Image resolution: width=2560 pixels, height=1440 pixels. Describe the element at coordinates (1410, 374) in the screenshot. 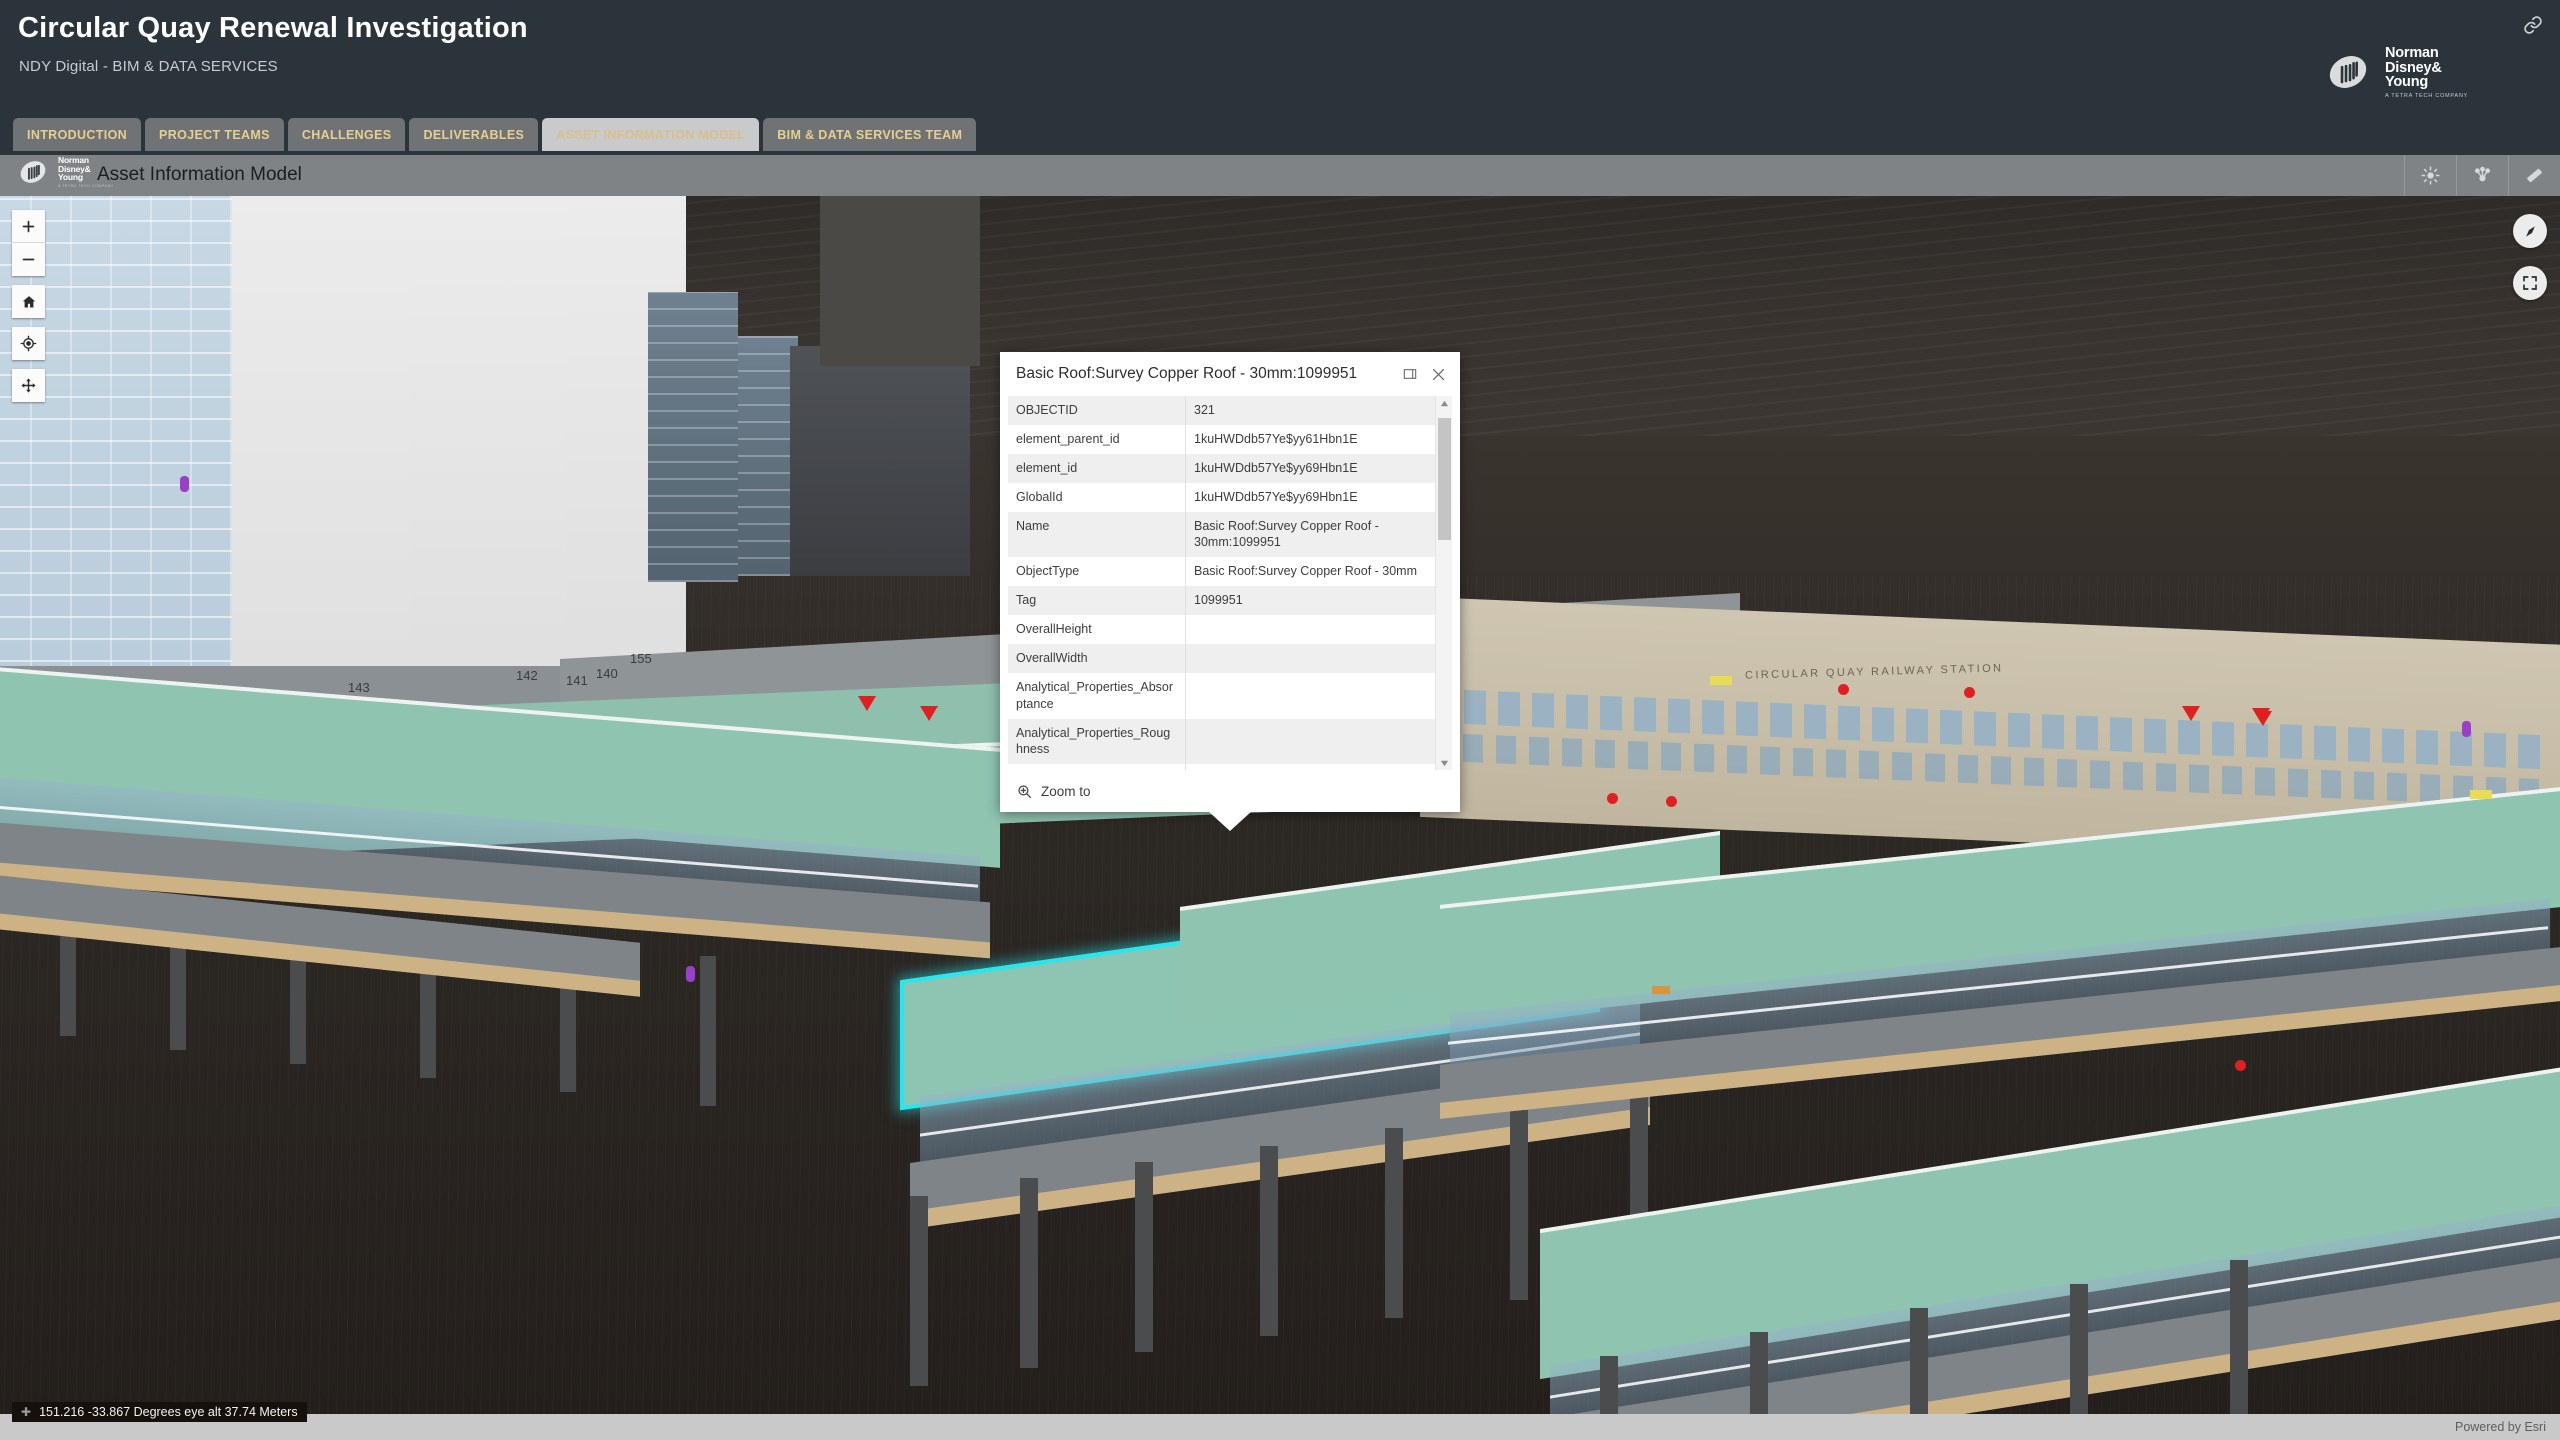

I see `dock-icon` at that location.